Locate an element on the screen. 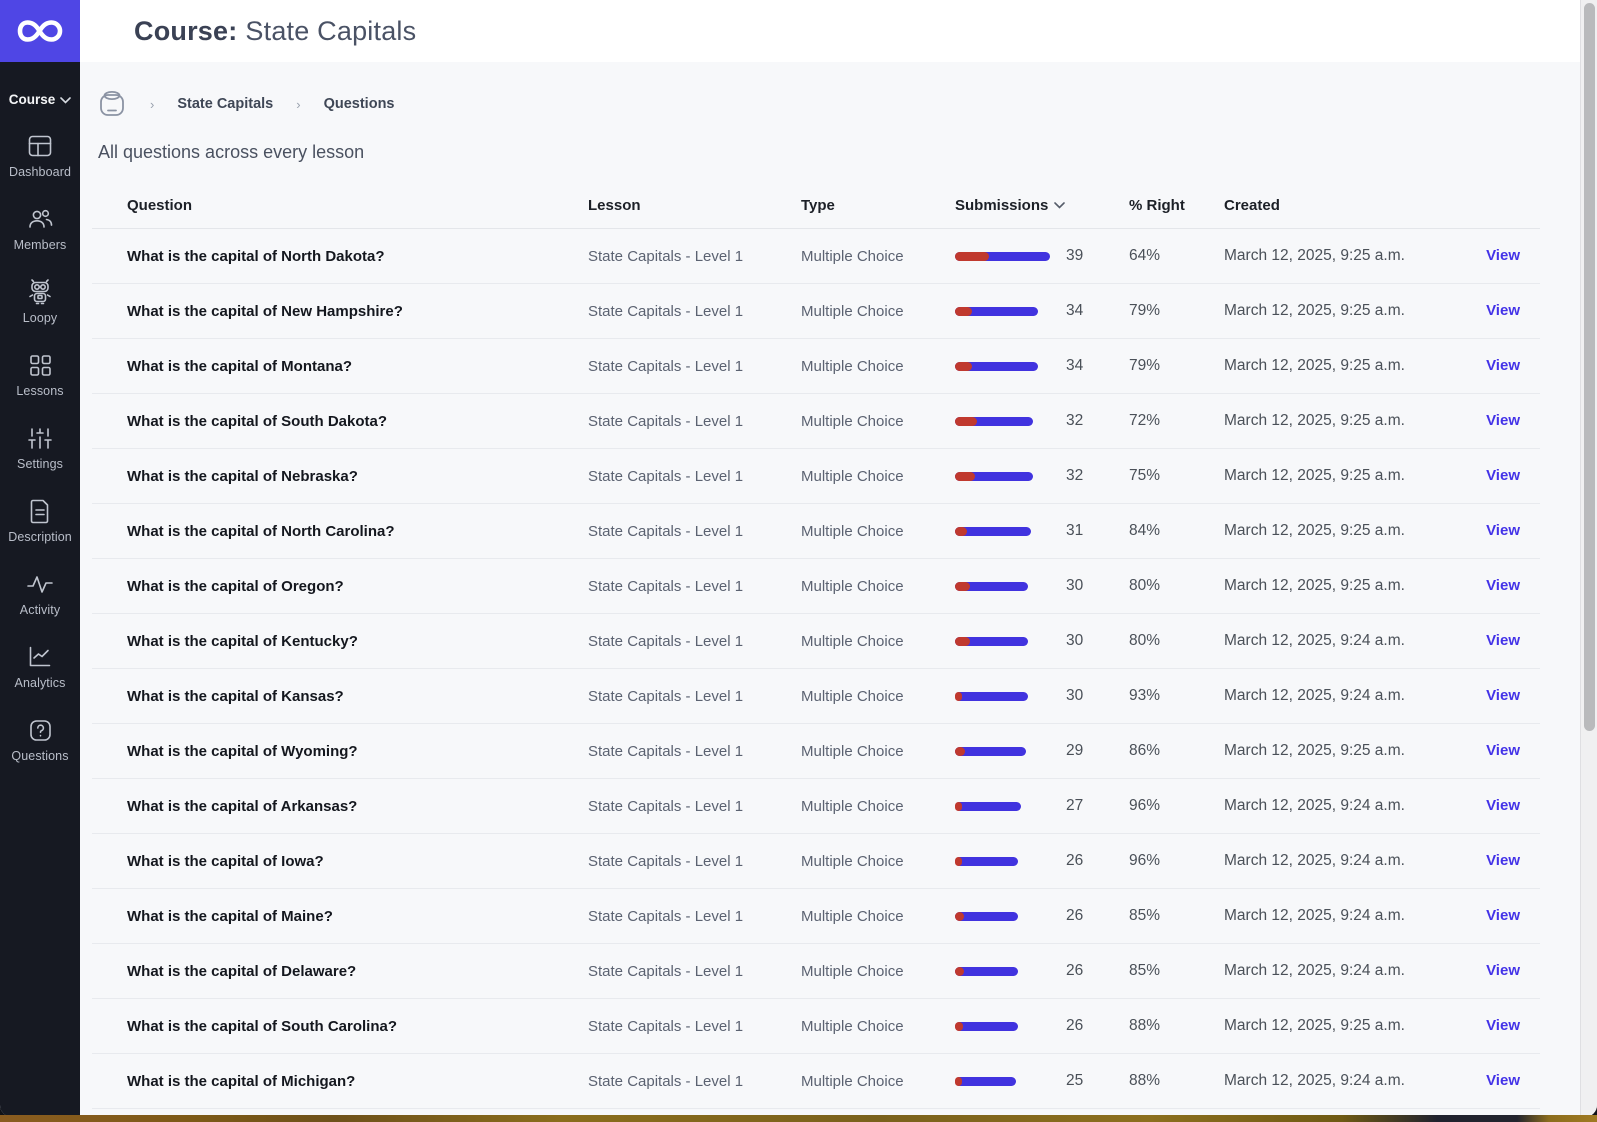 The width and height of the screenshot is (1597, 1122). column-header-question: Question is located at coordinates (340, 205).